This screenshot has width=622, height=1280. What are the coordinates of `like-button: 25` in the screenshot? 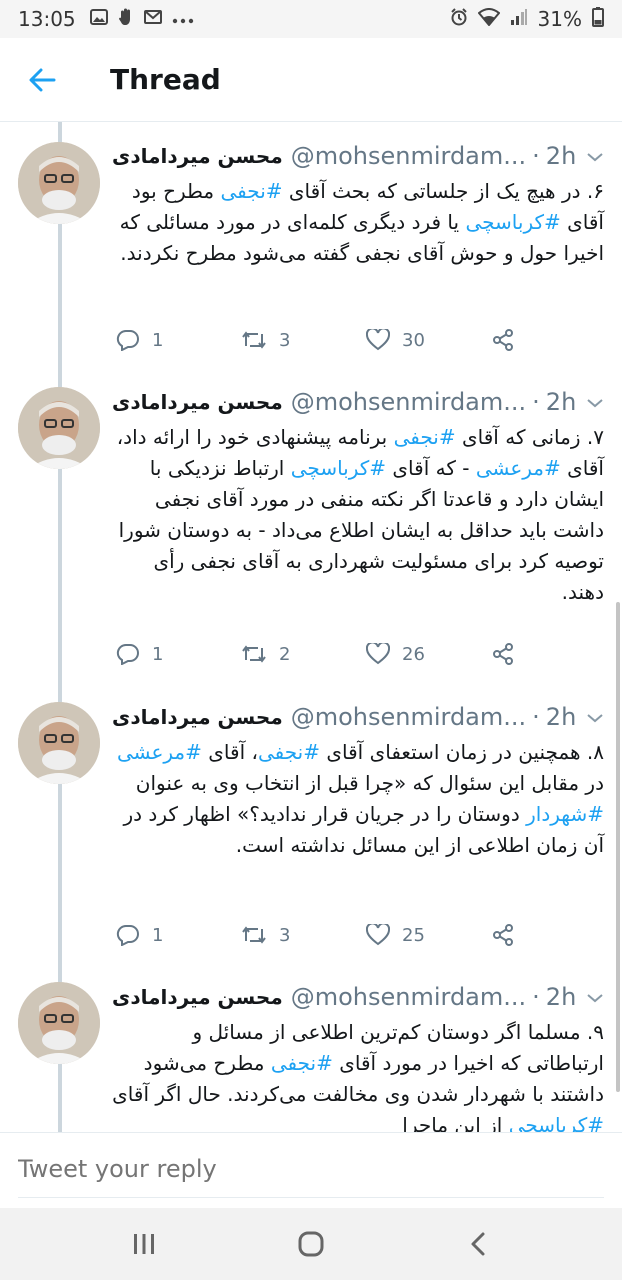 It's located at (428, 935).